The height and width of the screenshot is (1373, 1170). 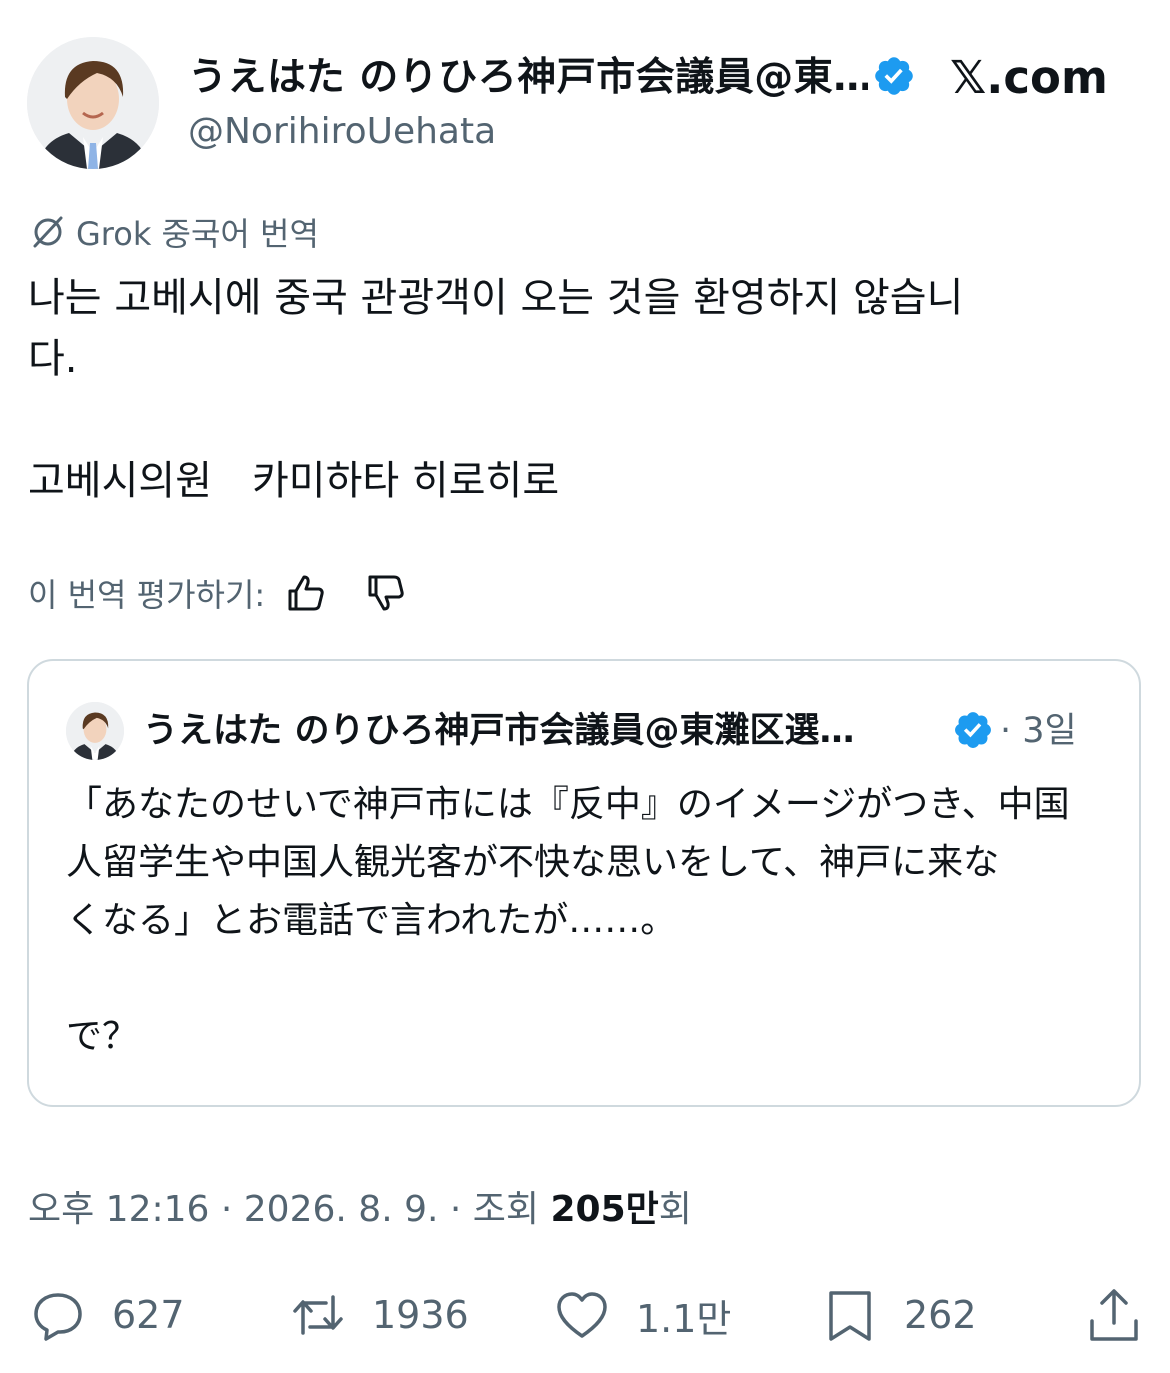 What do you see at coordinates (58, 1317) in the screenshot?
I see `reply-icon` at bounding box center [58, 1317].